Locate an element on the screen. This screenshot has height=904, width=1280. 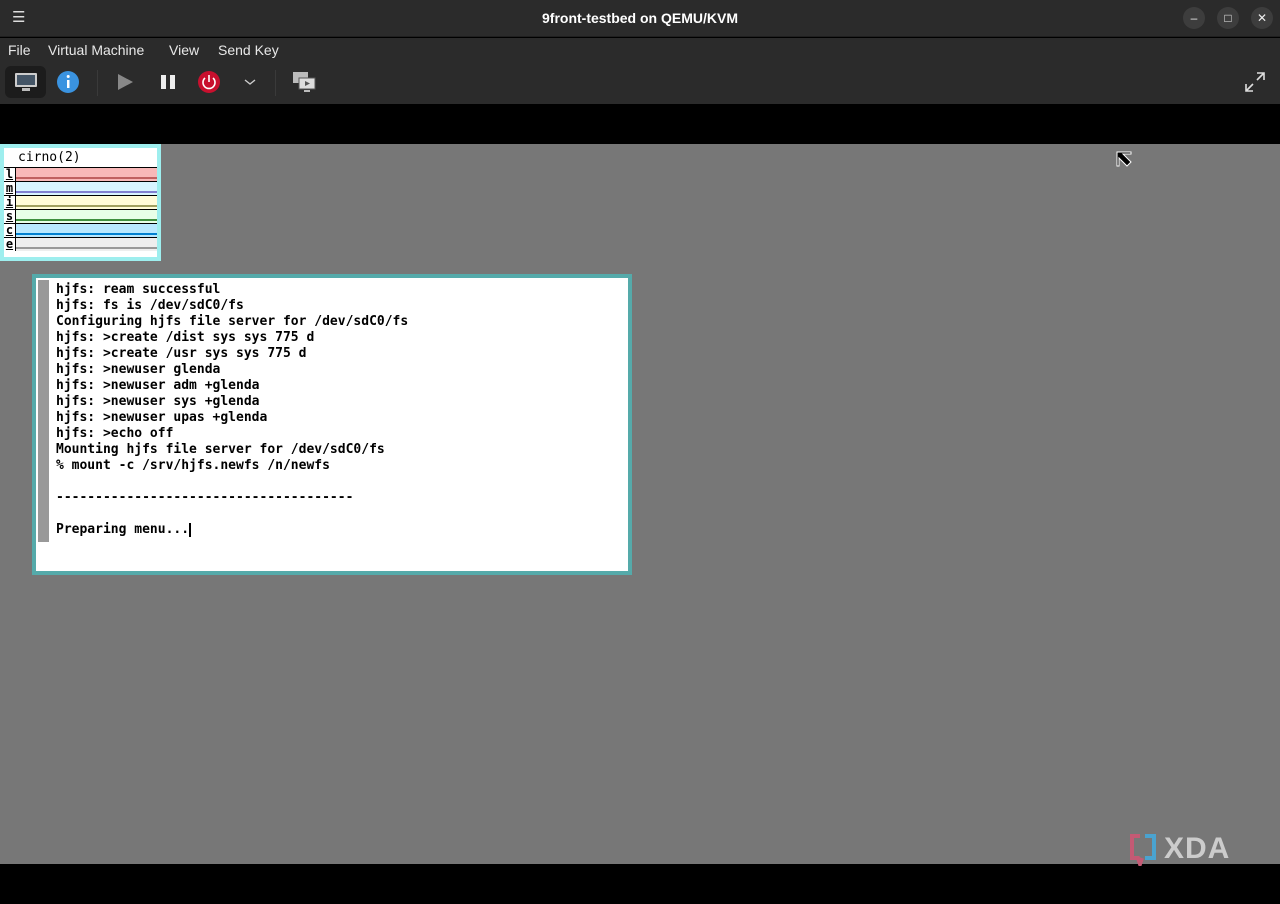
stats-label: s is located at coordinates (10, 216).